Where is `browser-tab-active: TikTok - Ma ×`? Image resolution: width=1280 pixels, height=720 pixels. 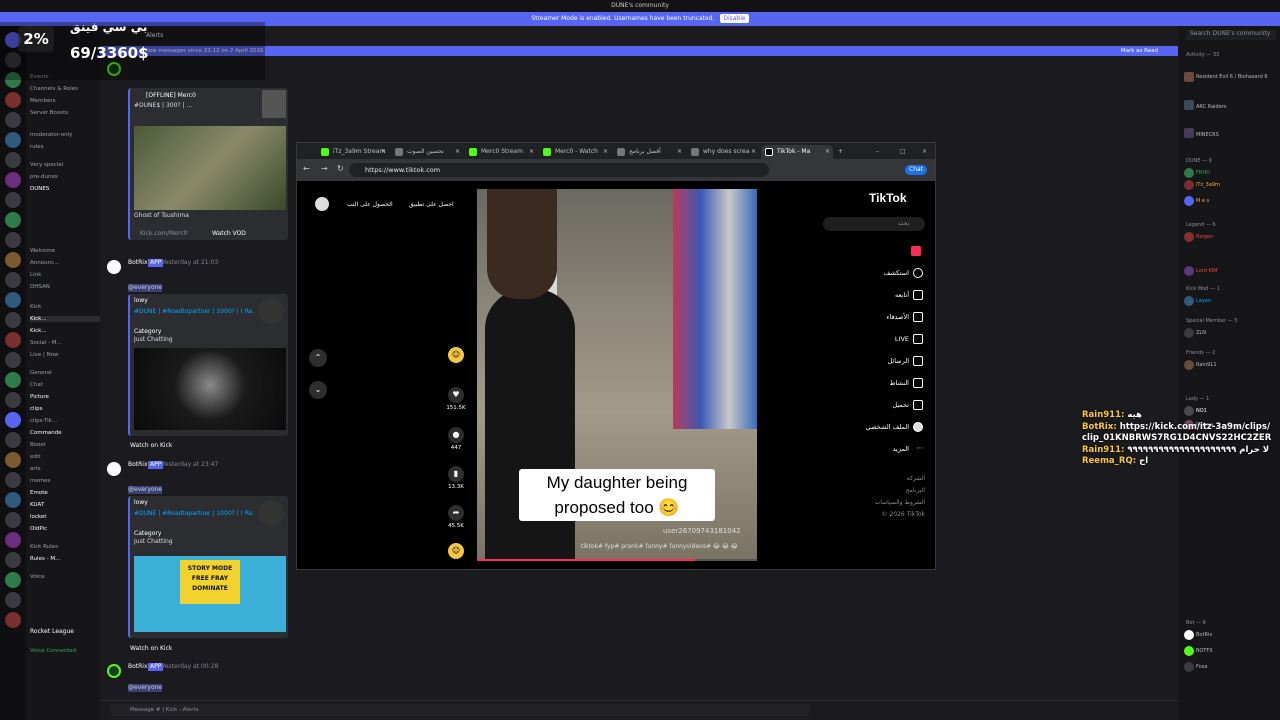 browser-tab-active: TikTok - Ma × is located at coordinates (797, 152).